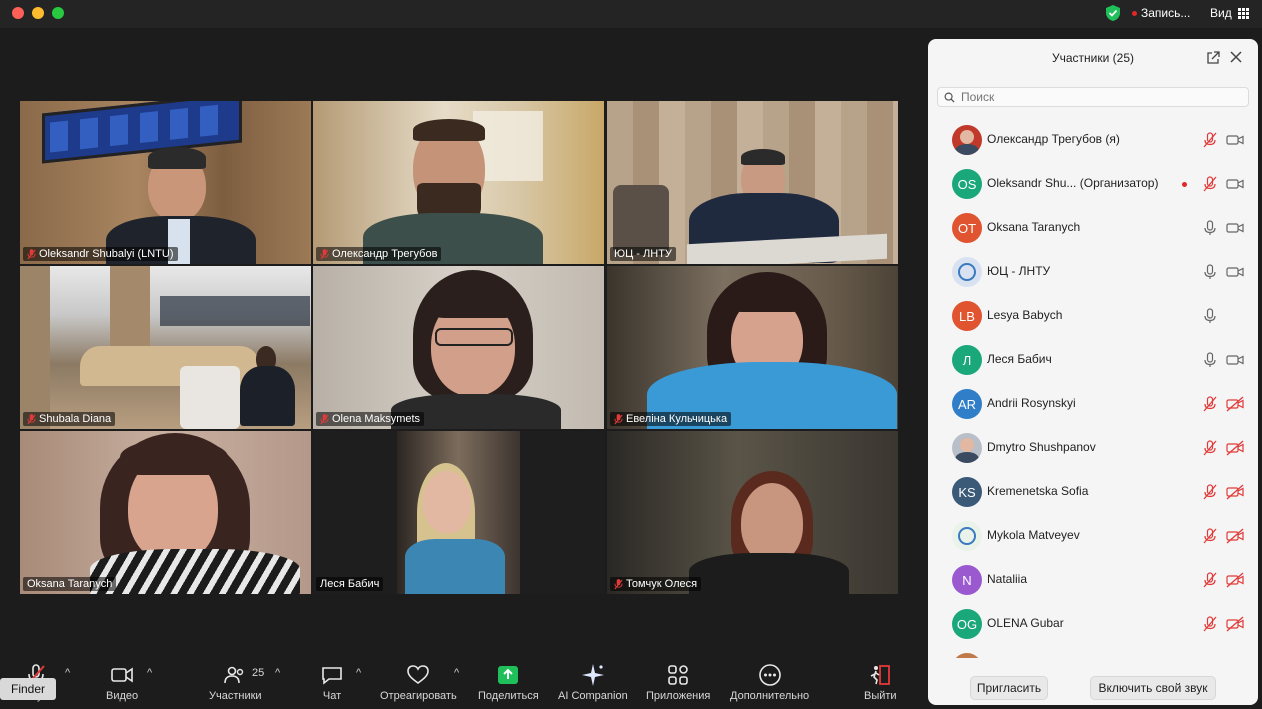  I want to click on participant-row: ЮЦ - ЛНТУ, so click(1093, 272).